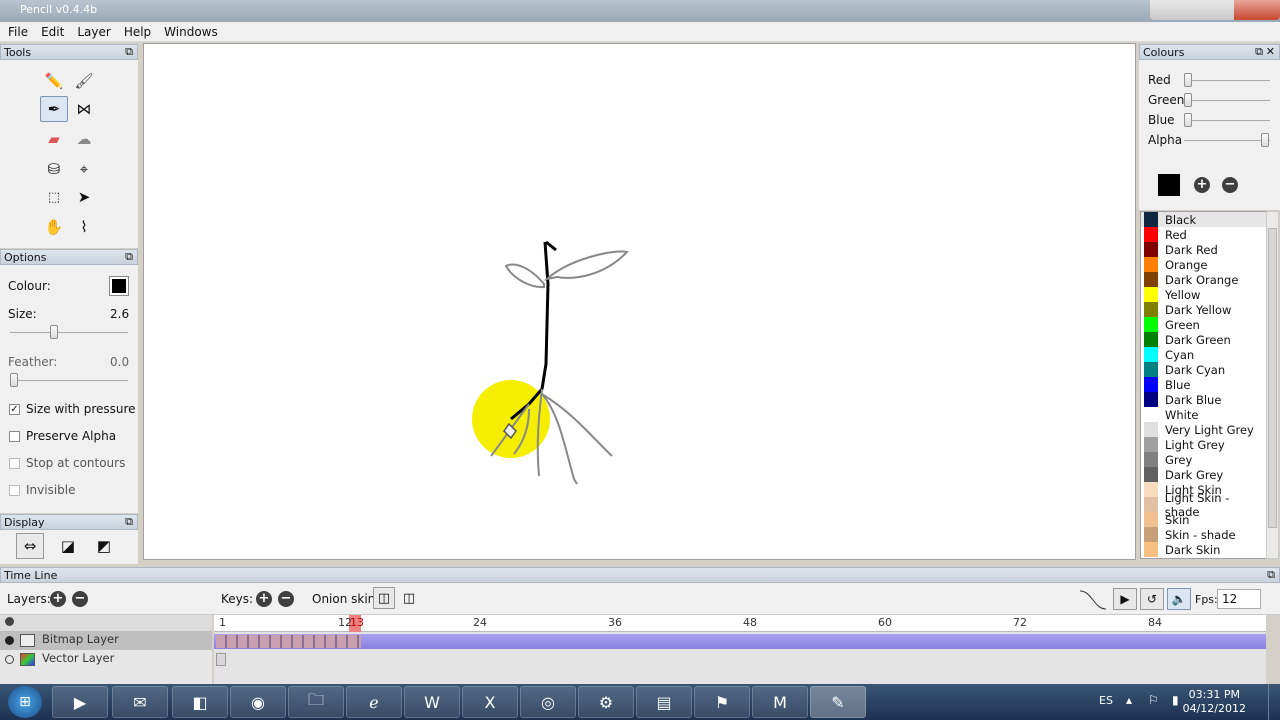  I want to click on preserve-alpha-checkbox, so click(14, 436).